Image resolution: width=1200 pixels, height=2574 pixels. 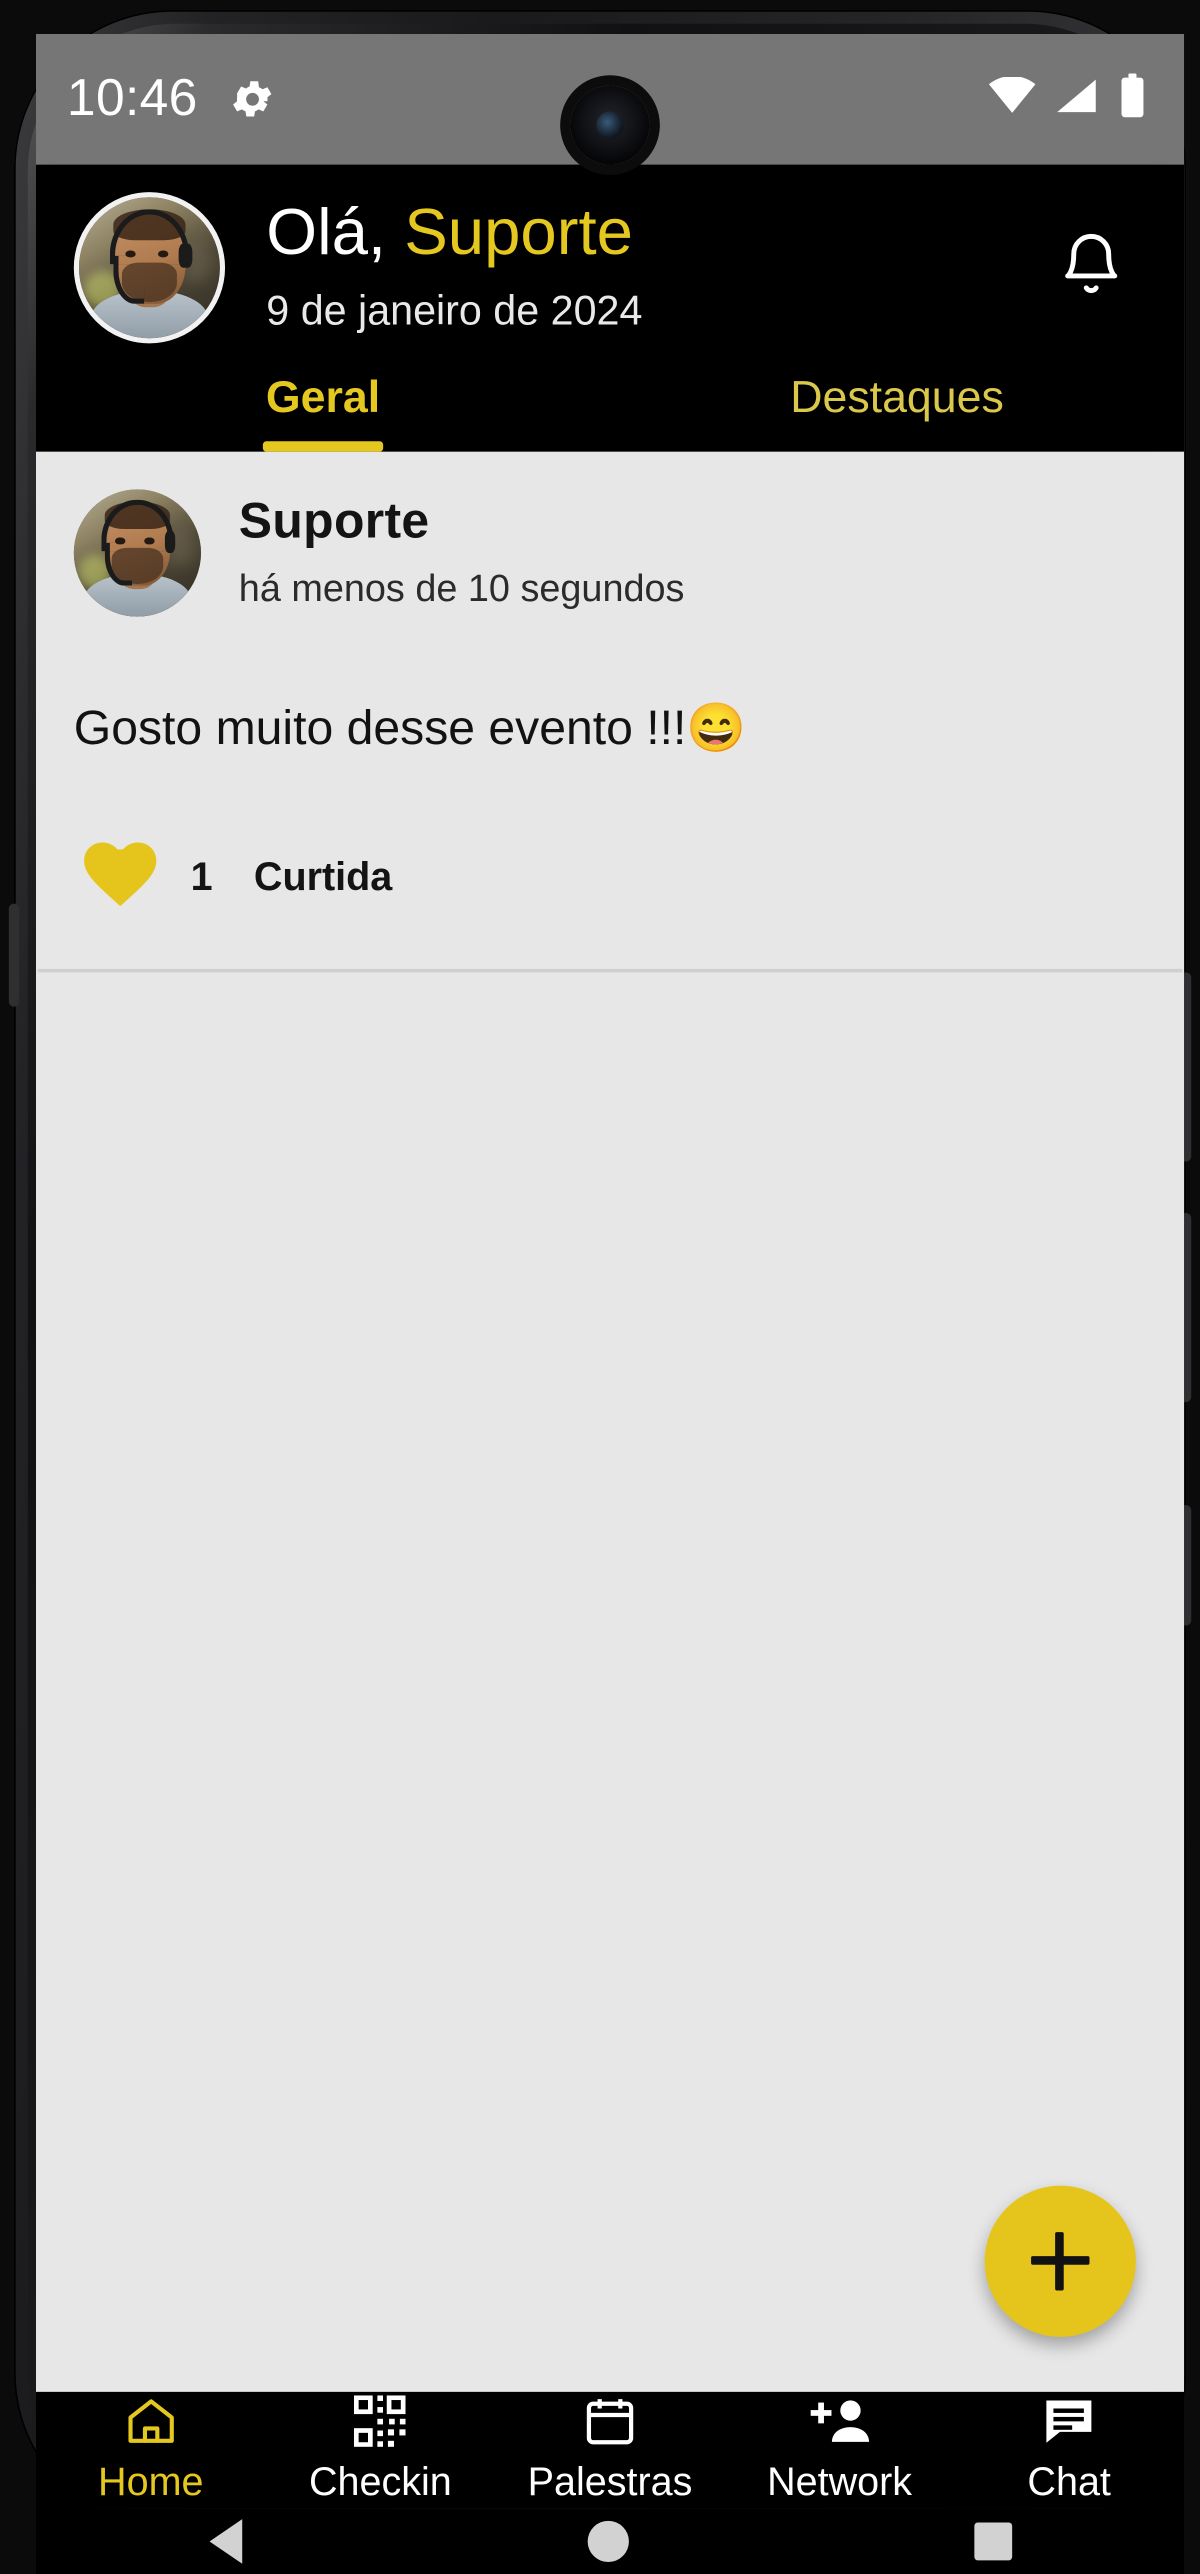 I want to click on add-person-icon, so click(x=840, y=2421).